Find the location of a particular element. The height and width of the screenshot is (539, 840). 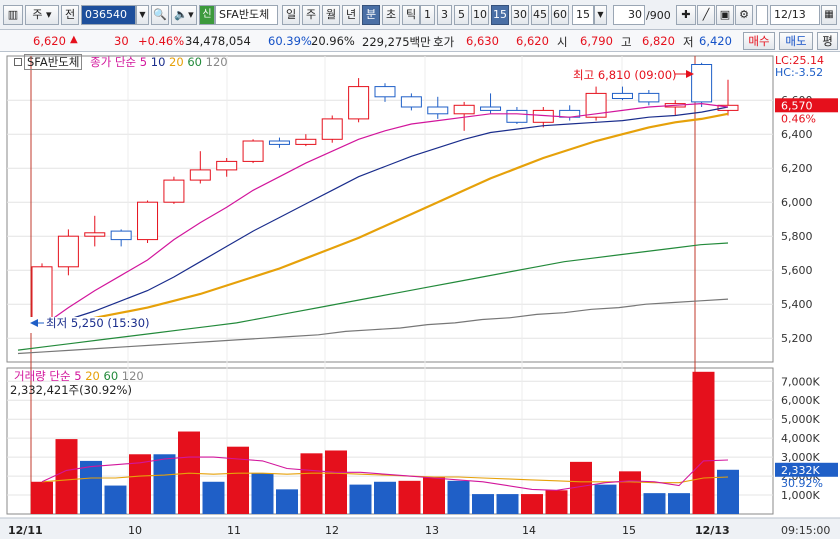

period-tab-1: 주 is located at coordinates (311, 15).